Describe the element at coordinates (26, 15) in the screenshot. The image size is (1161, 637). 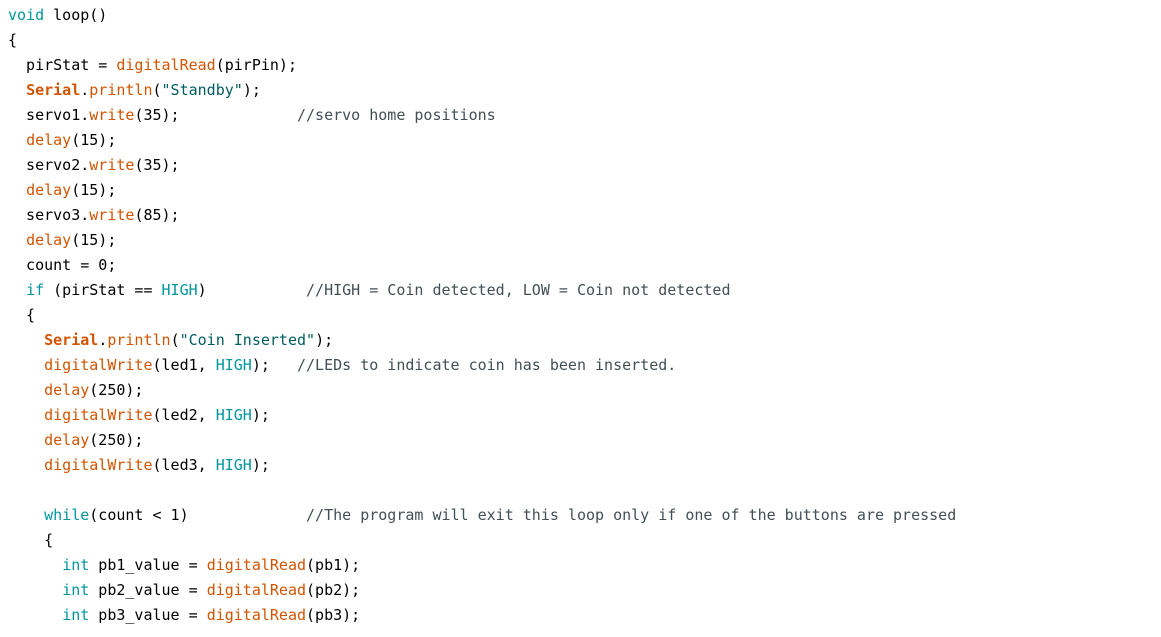
I see `code-keyword: void` at that location.